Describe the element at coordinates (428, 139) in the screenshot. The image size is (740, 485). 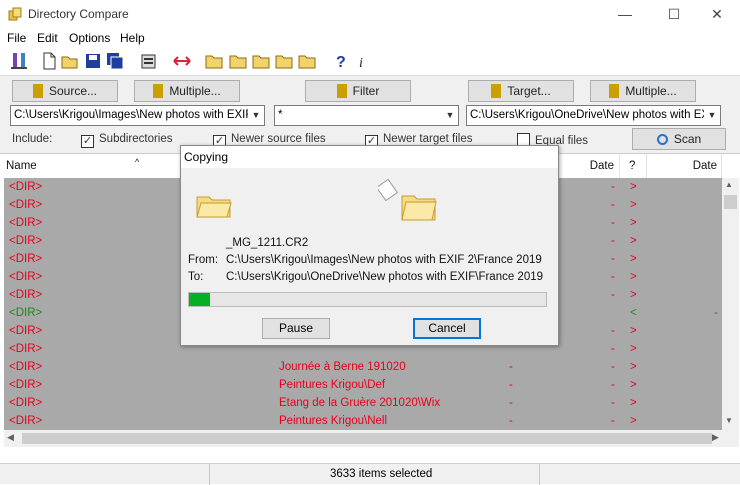
I see `newer-target-label: Newer target files` at that location.